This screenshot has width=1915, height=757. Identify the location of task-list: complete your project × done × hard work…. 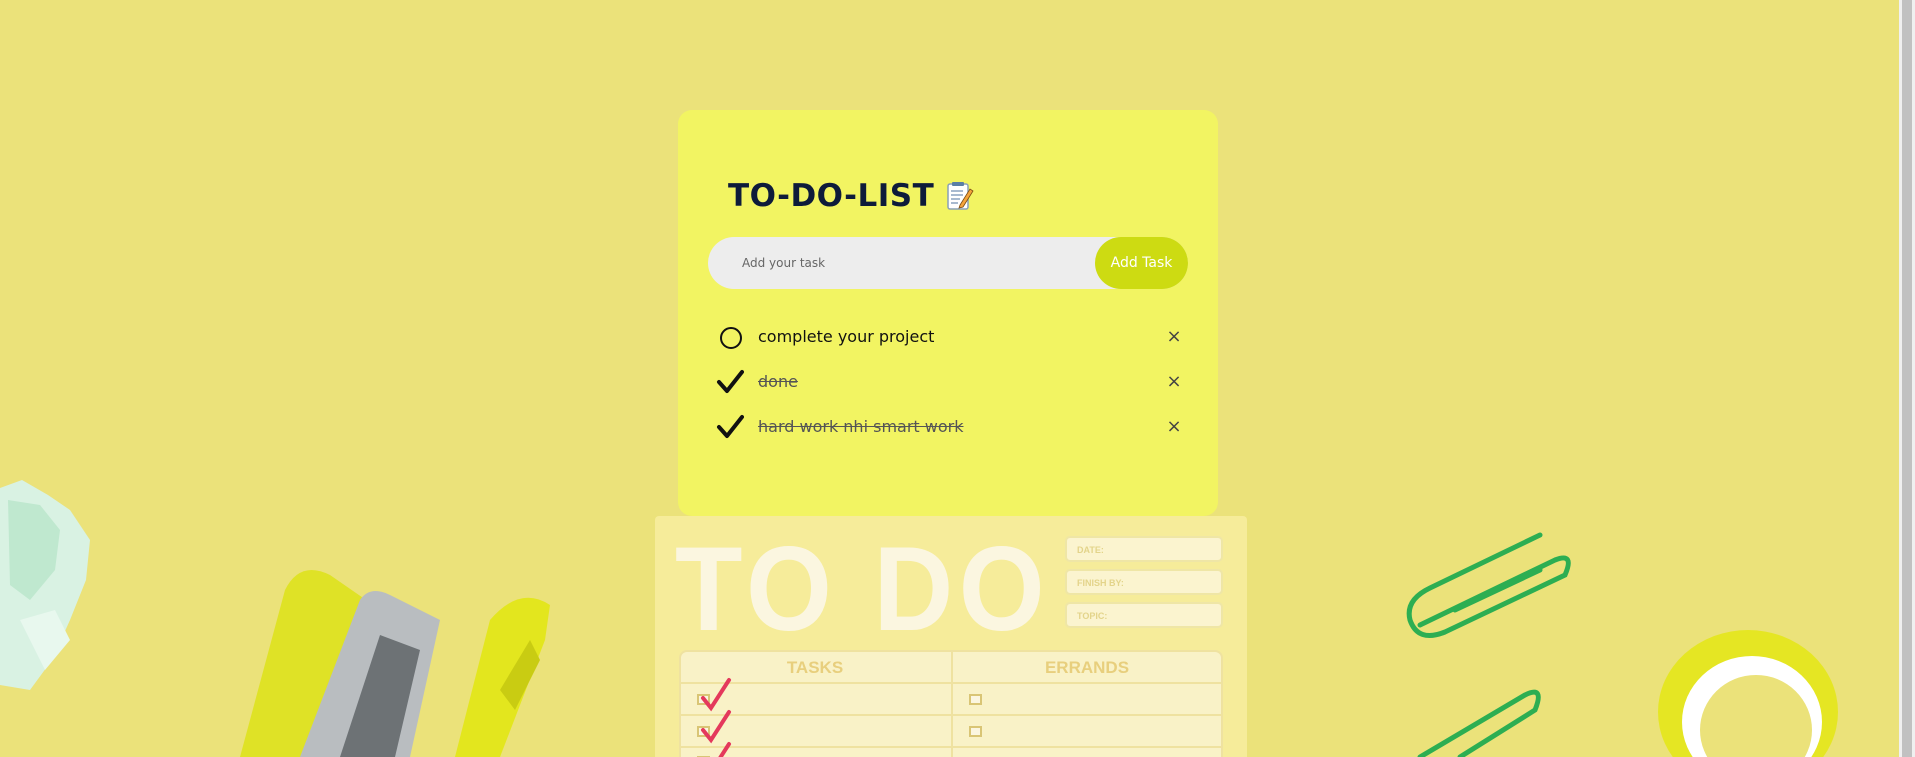
(951, 381).